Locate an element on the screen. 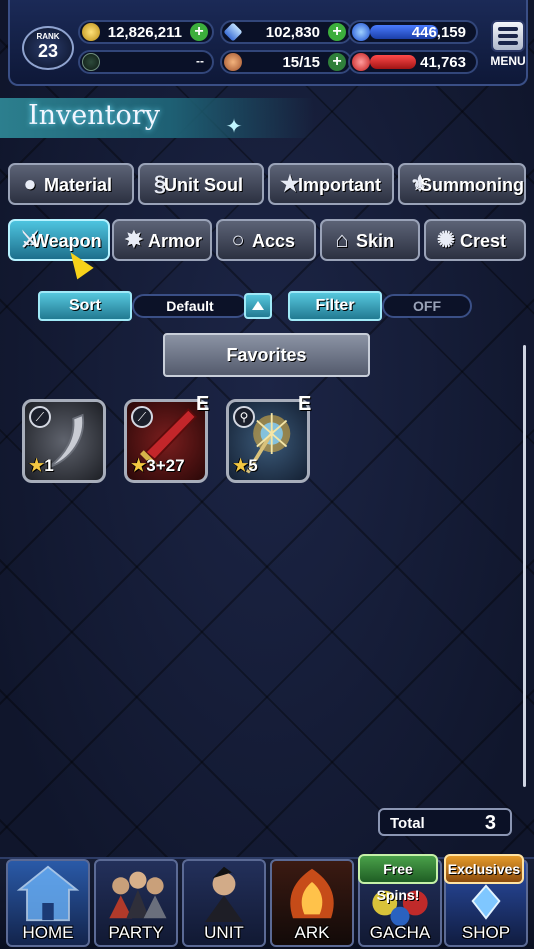  total-value: 3 is located at coordinates (490, 823).